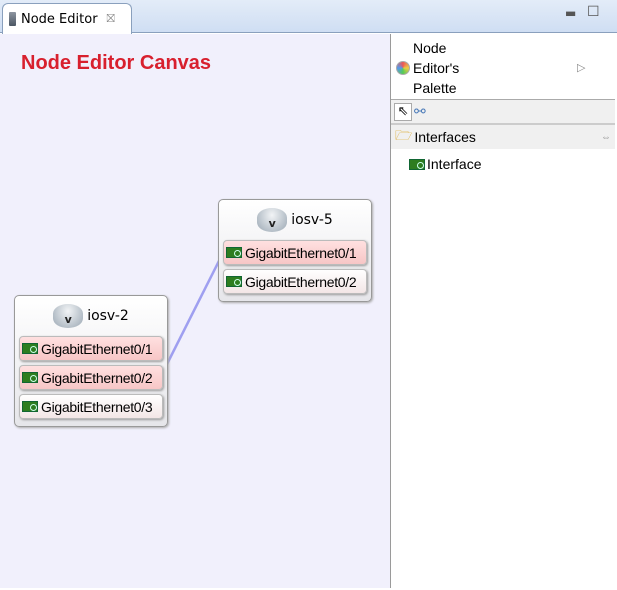  What do you see at coordinates (404, 135) in the screenshot?
I see `folder-open-icon: 🗁` at bounding box center [404, 135].